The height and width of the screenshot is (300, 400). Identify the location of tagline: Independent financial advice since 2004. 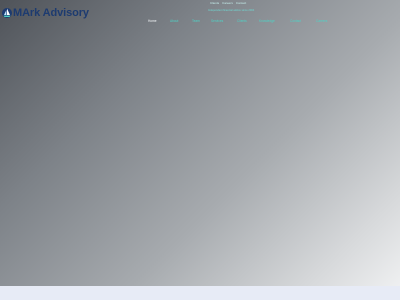
(231, 10).